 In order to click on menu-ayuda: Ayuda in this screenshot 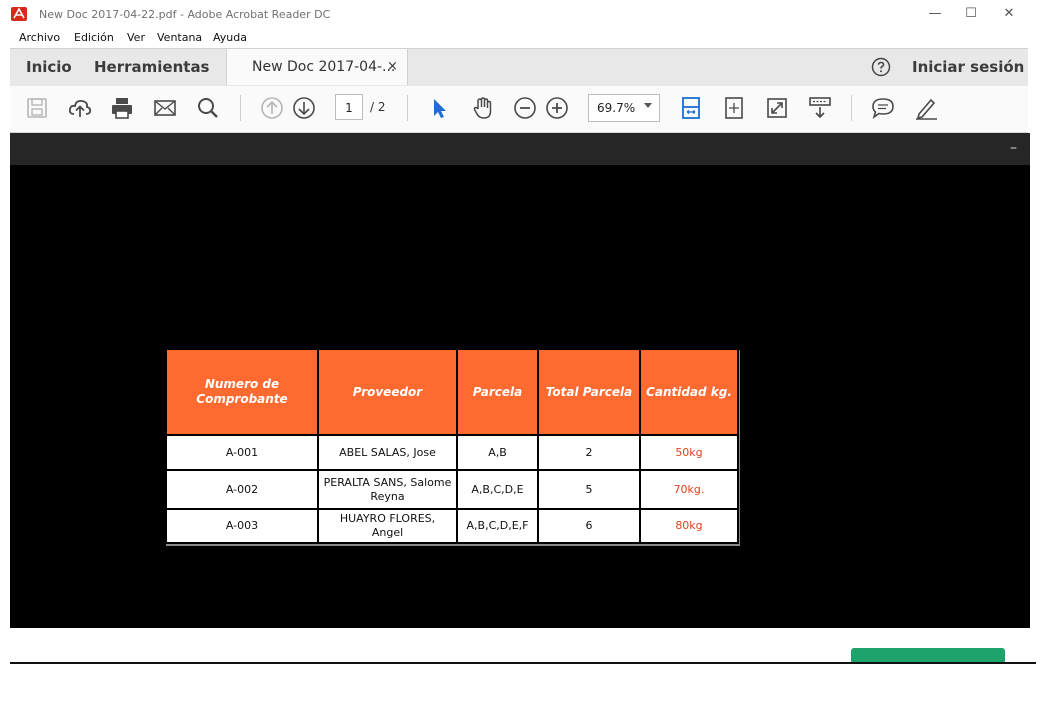, I will do `click(230, 37)`.